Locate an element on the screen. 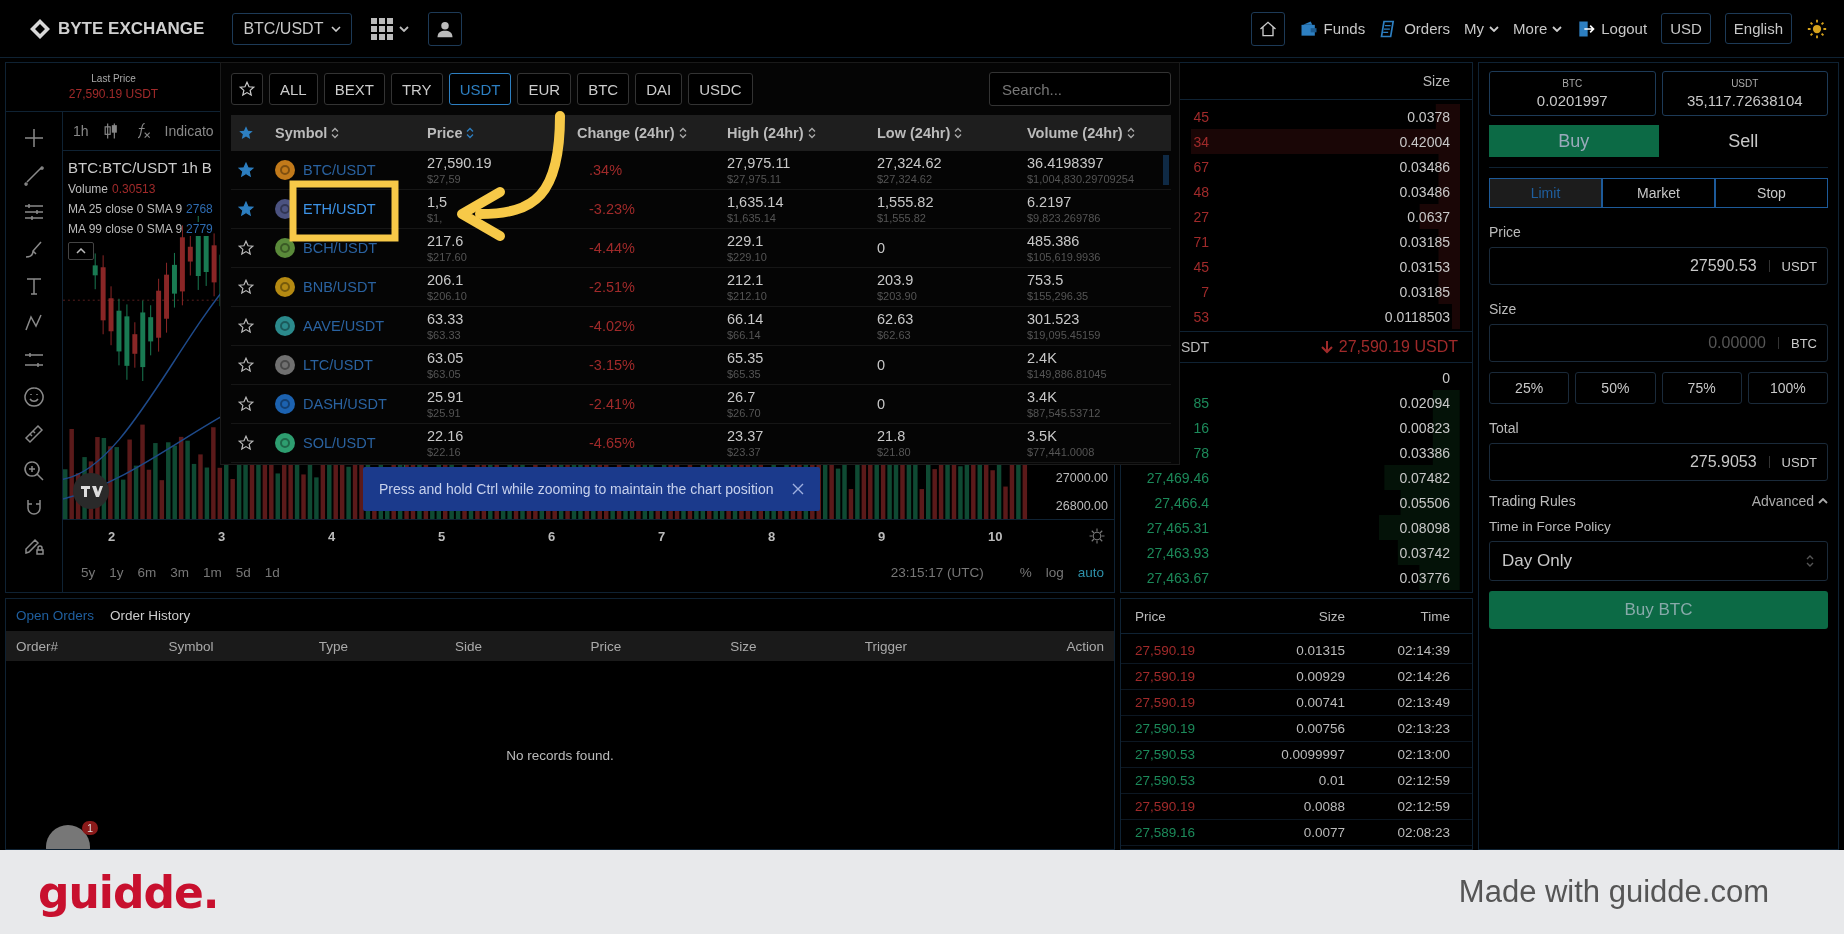  market-row: DASH/USDT 25.91 $25.91 -2.41% 26.7 $26.70 0 3.4K $87,545.53712 is located at coordinates (701, 404).